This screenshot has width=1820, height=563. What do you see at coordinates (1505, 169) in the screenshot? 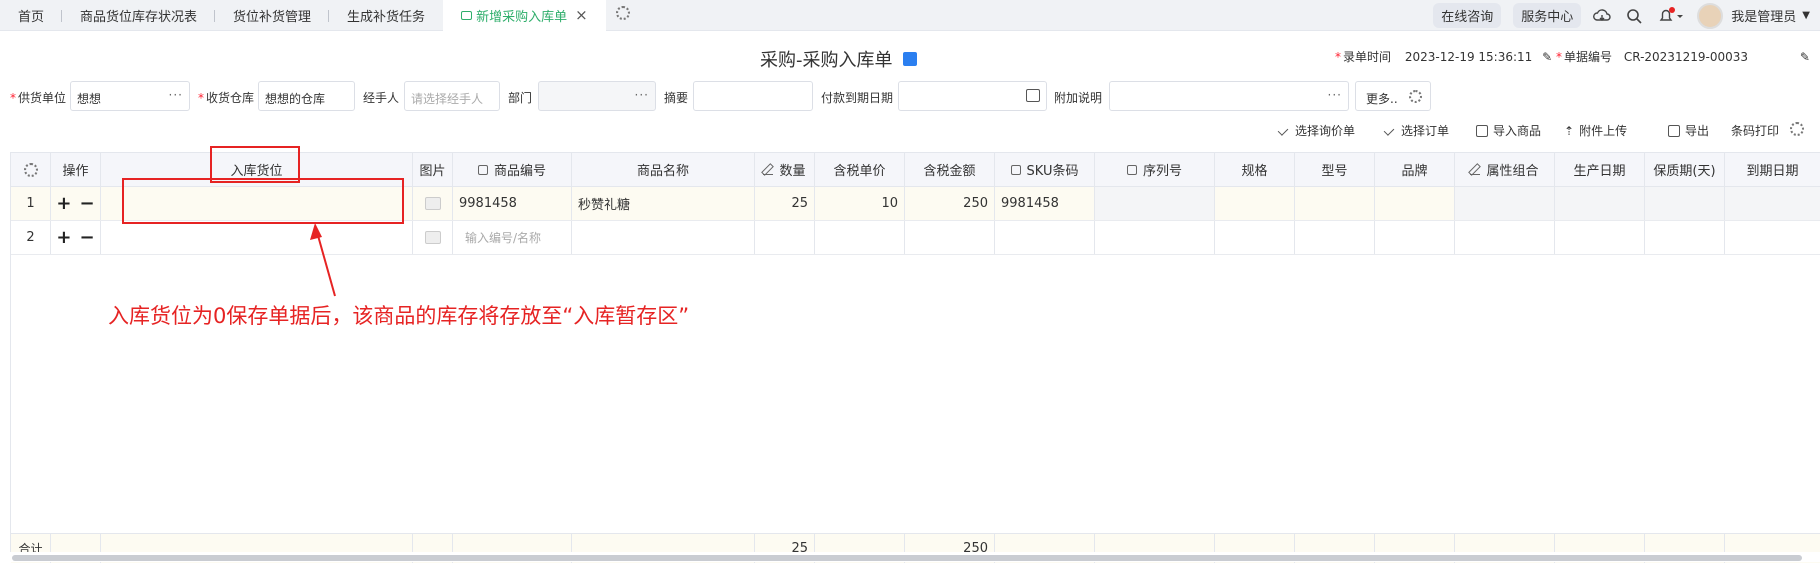
I see `col-attr: 属性组合` at bounding box center [1505, 169].